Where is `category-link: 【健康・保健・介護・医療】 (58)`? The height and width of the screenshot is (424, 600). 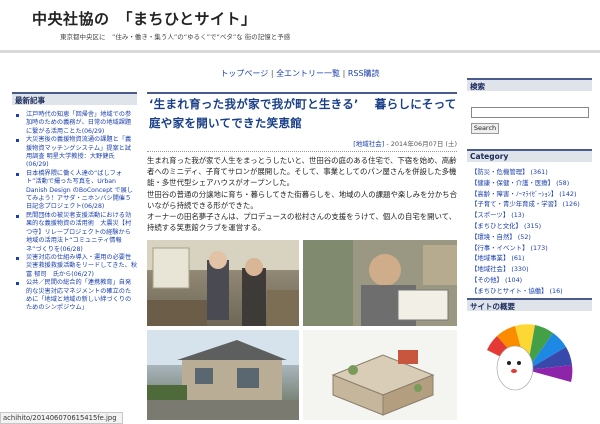 category-link: 【健康・保健・介護・医療】 (58) is located at coordinates (531, 183).